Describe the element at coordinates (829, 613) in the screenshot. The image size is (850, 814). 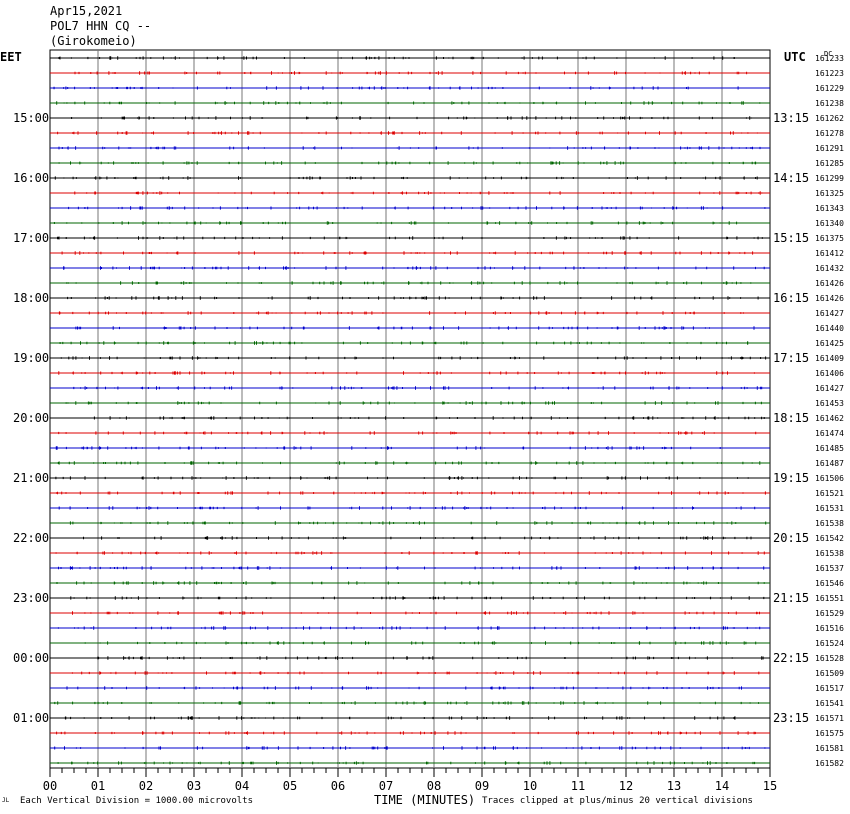
I see `dc-offset-label: 161529` at that location.